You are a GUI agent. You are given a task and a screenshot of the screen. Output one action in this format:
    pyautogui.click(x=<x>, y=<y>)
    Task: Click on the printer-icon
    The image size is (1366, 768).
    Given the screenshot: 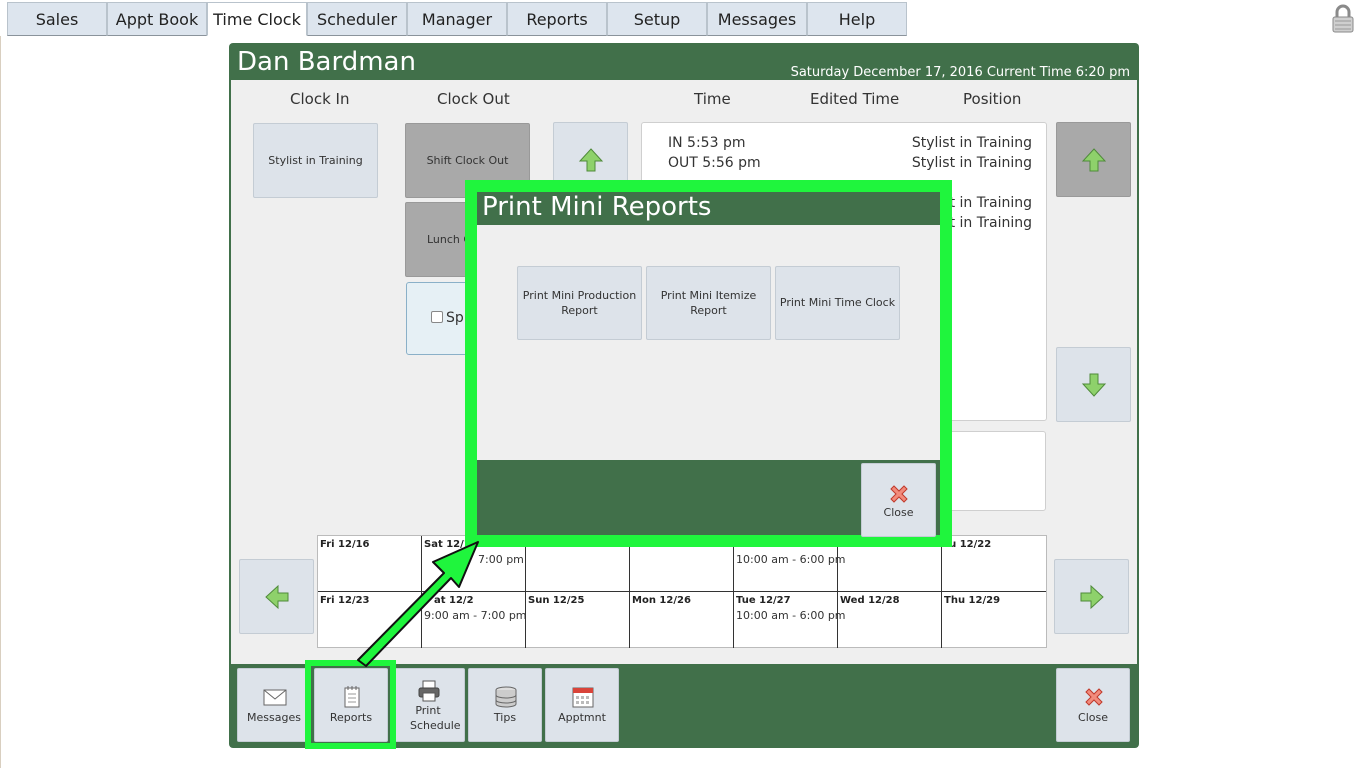 What is the action you would take?
    pyautogui.click(x=429, y=691)
    